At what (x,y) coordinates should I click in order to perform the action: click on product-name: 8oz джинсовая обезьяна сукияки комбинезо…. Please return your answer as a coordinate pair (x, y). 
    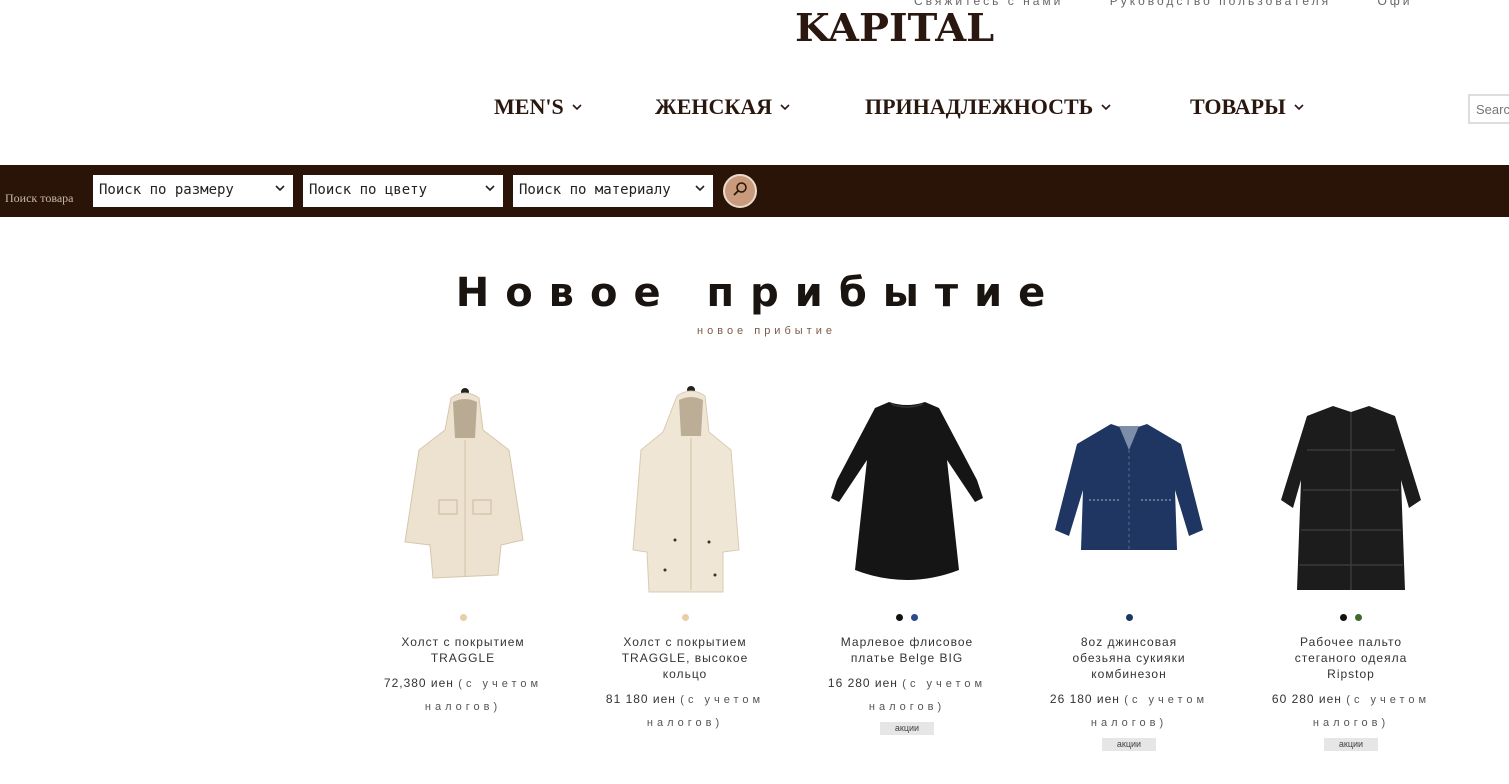
    Looking at the image, I should click on (1129, 658).